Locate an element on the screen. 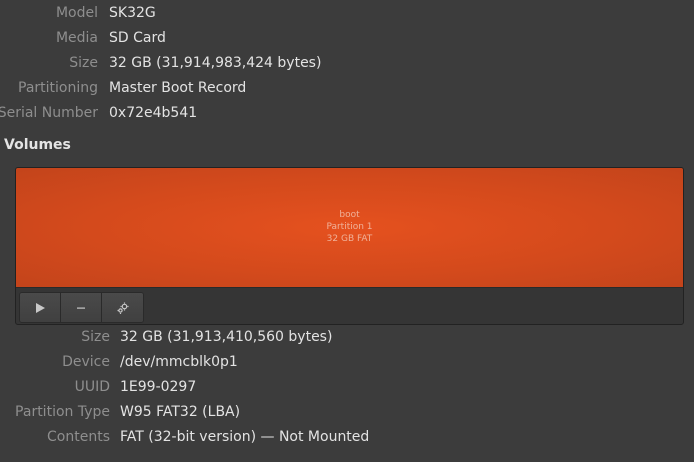 Image resolution: width=694 pixels, height=462 pixels. drive-serial-label: Serial Number is located at coordinates (49, 113).